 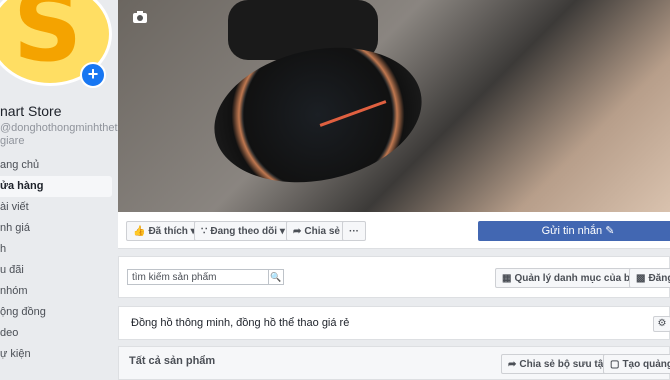 I want to click on nav-item-events: ự kiện, so click(x=56, y=354).